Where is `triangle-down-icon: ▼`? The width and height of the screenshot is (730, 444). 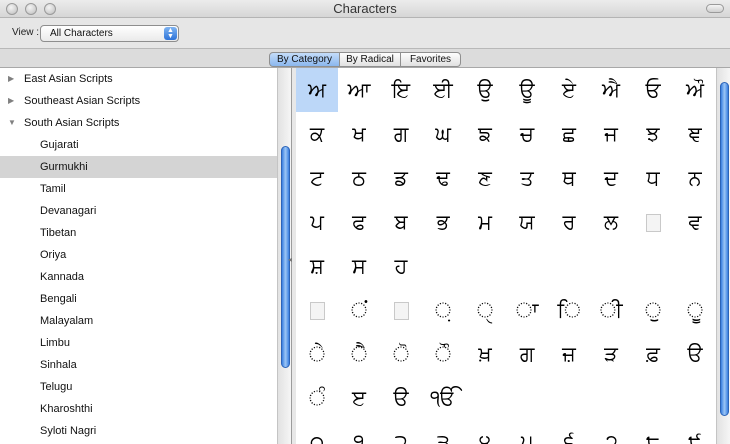 triangle-down-icon: ▼ is located at coordinates (12, 123).